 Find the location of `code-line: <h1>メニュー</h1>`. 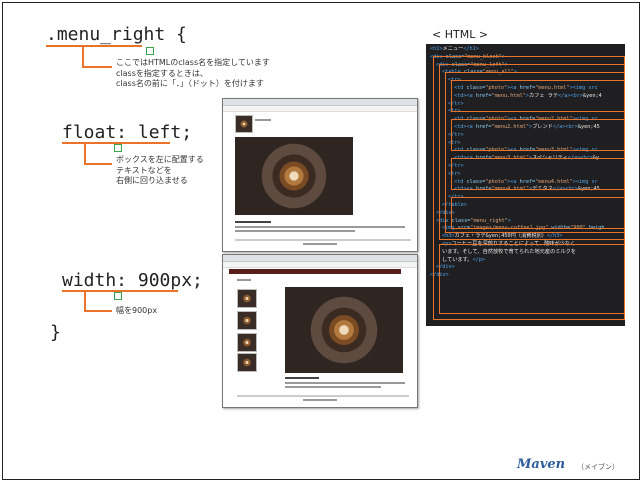

code-line: <h1>メニュー</h1> is located at coordinates (454, 49).